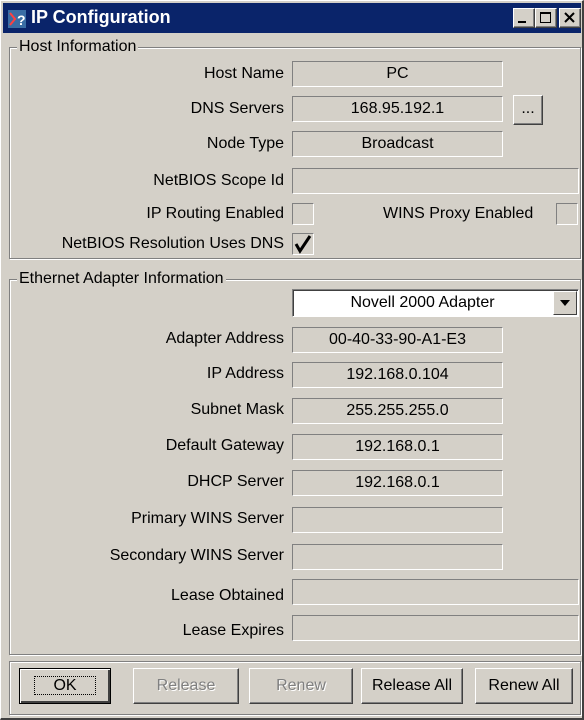 This screenshot has width=584, height=720. I want to click on node-type-field: Broadcast, so click(397, 144).